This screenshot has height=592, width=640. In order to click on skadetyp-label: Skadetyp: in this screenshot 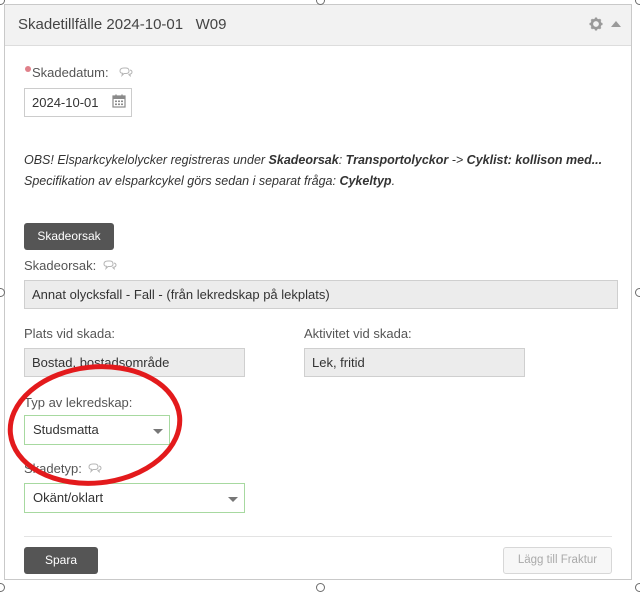, I will do `click(53, 468)`.